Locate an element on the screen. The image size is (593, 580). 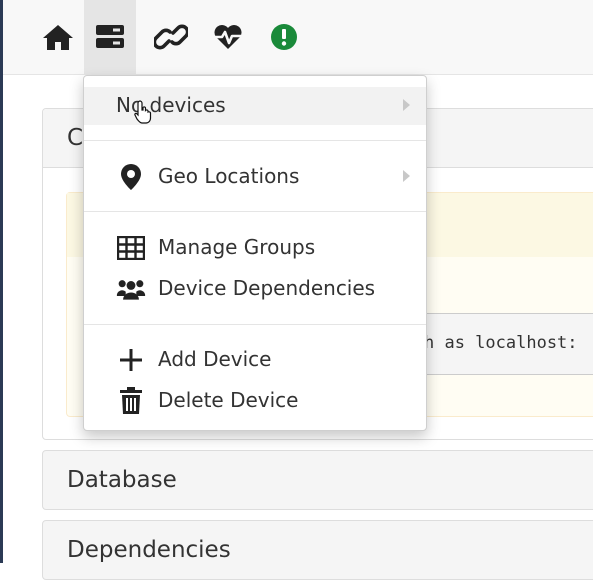
code-text: h as localhost: is located at coordinates (501, 343).